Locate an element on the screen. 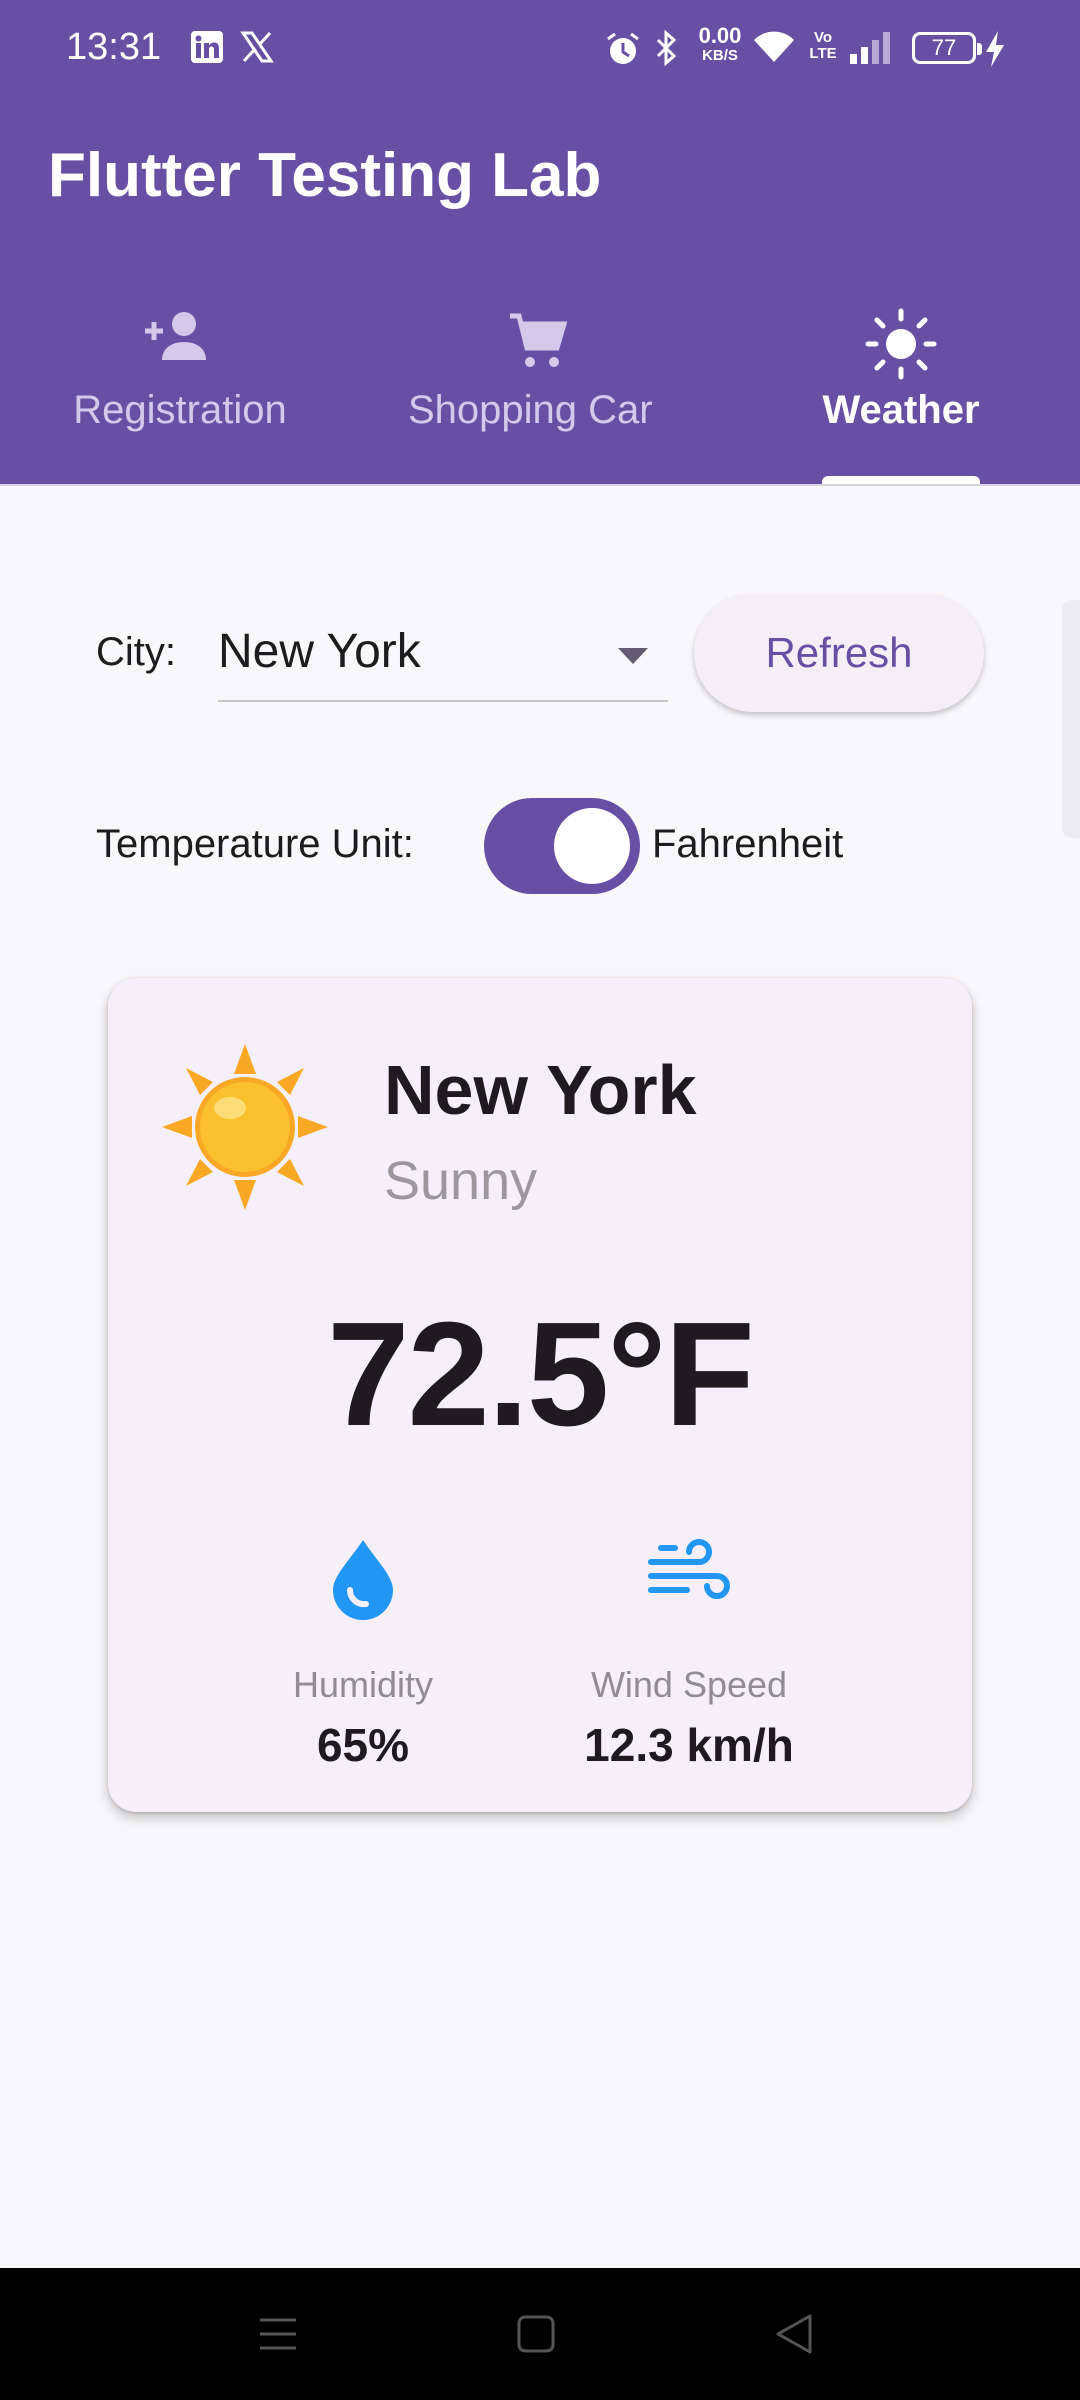  network-speed: 0.00 KB/S is located at coordinates (720, 44).